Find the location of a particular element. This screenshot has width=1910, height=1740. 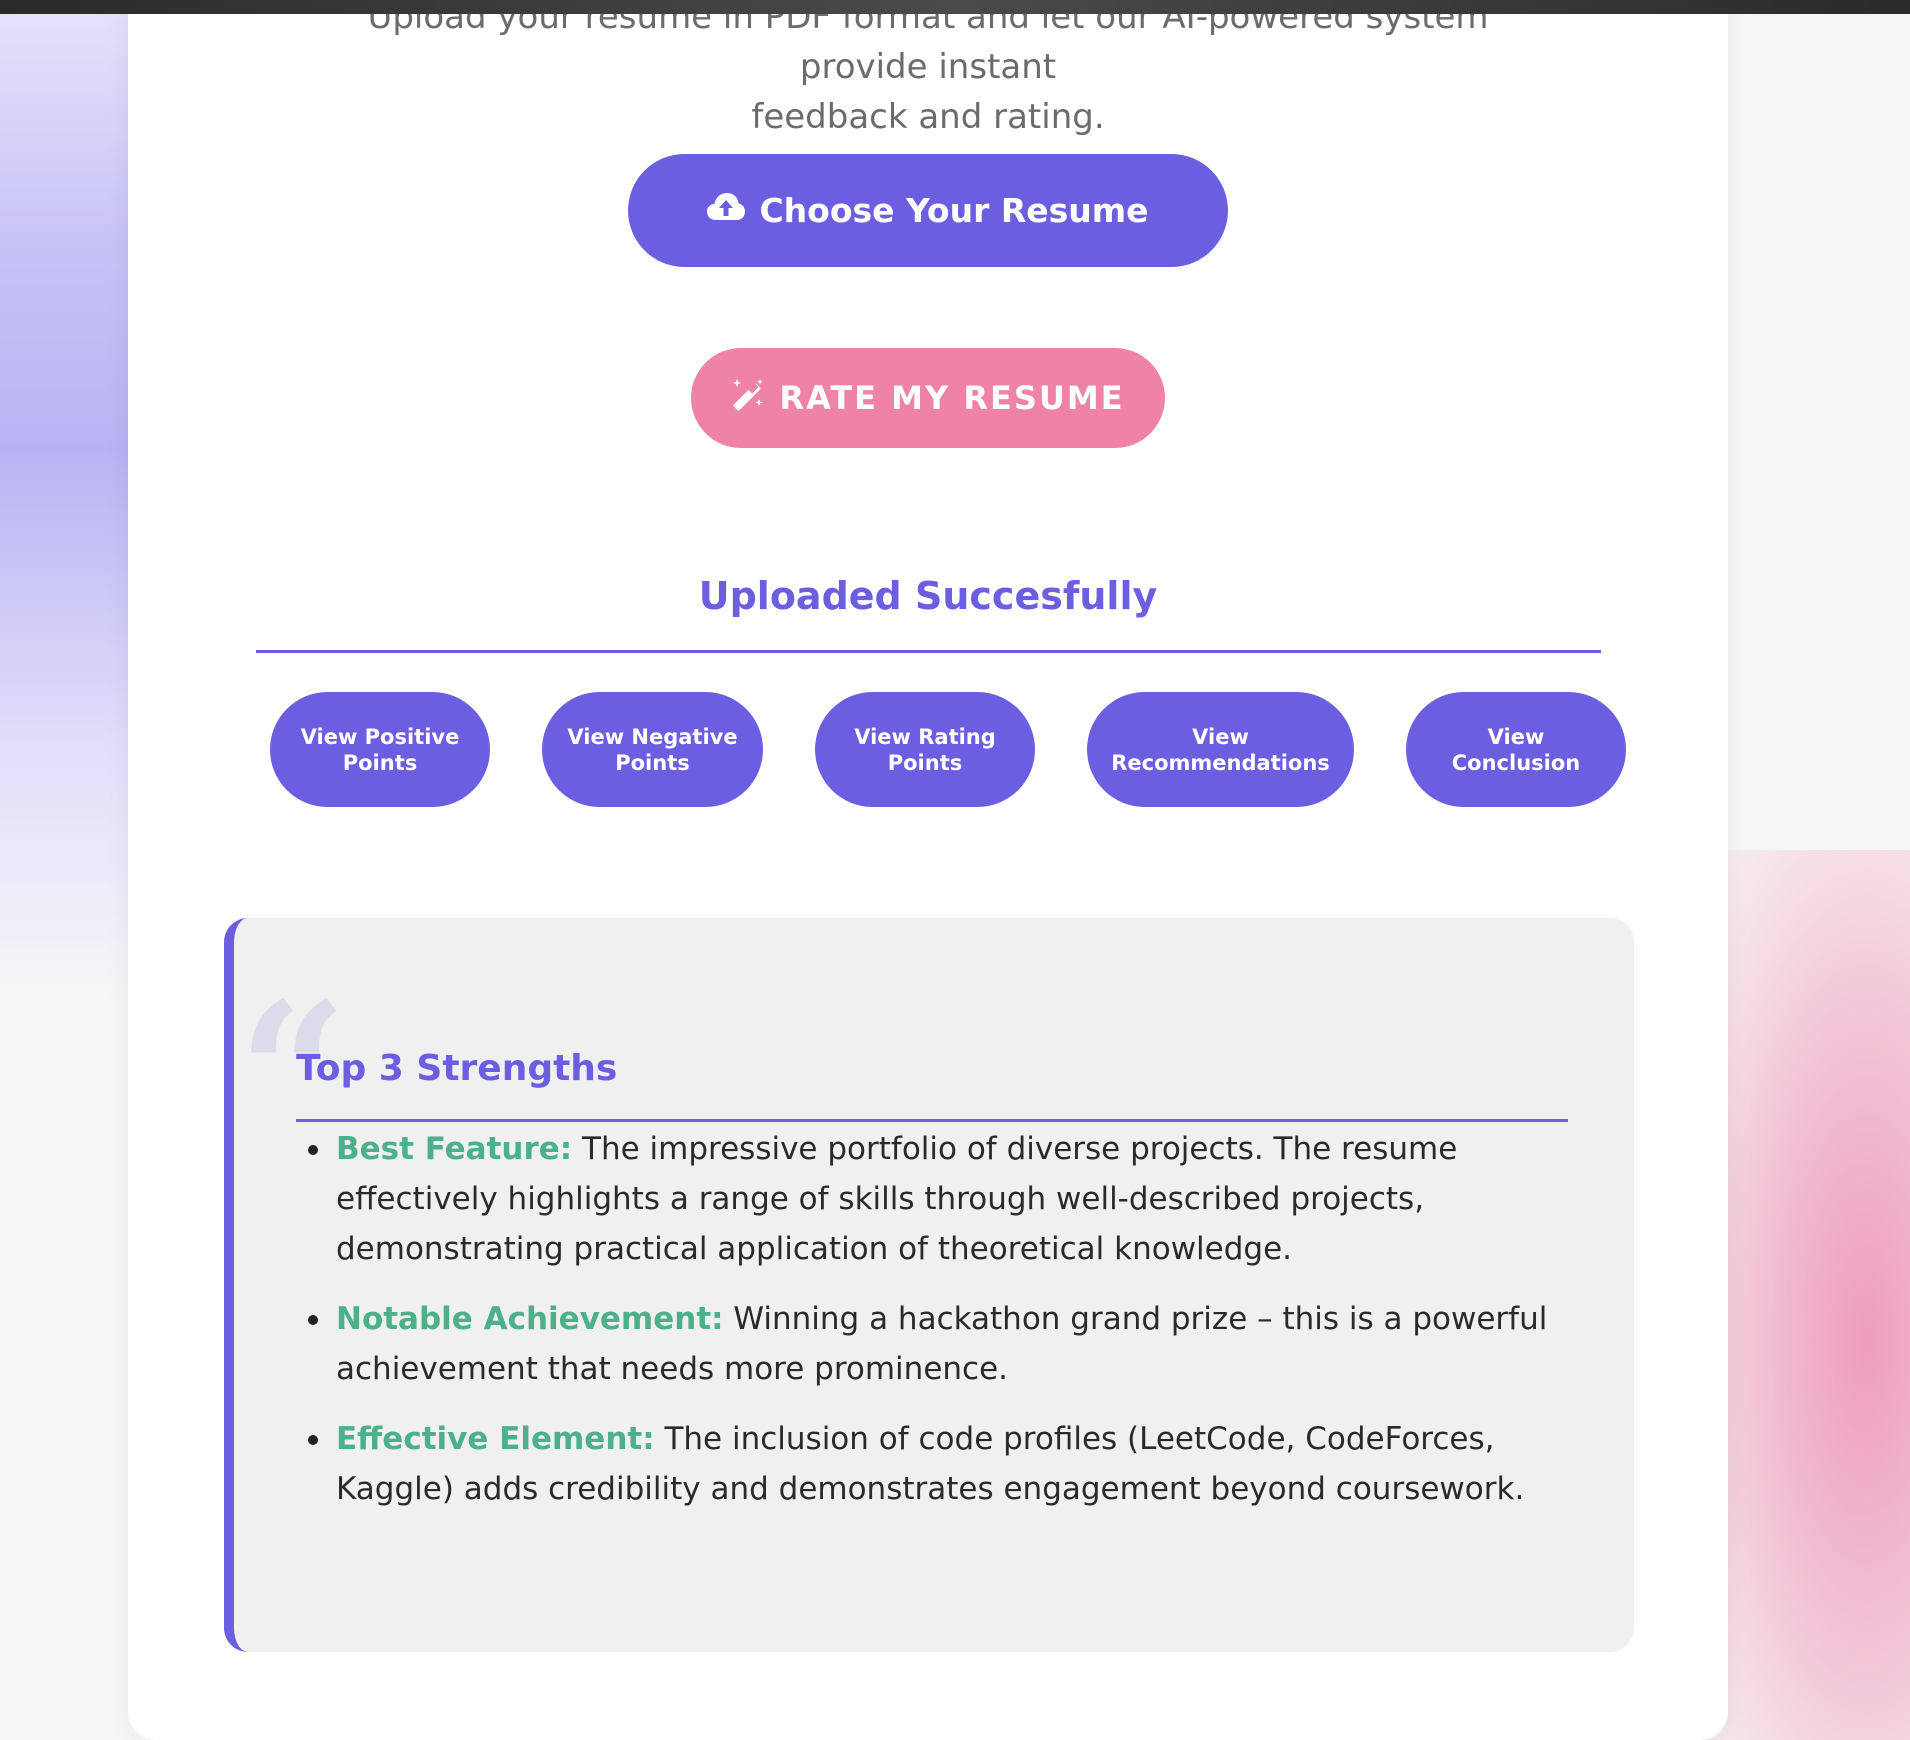

view-negative-points-line-1: View Negative is located at coordinates (652, 736).